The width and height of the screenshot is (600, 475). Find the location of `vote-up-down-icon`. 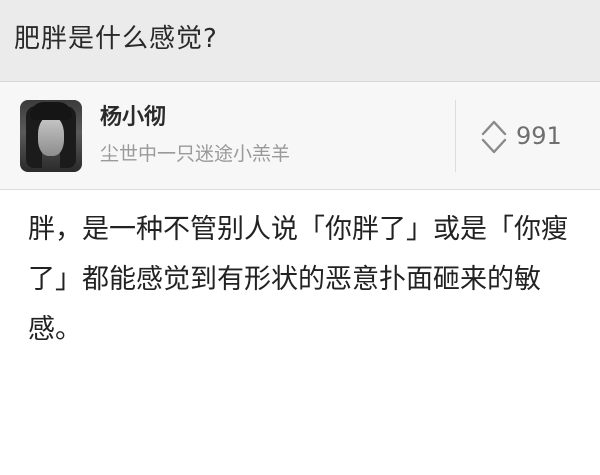

vote-up-down-icon is located at coordinates (494, 137).